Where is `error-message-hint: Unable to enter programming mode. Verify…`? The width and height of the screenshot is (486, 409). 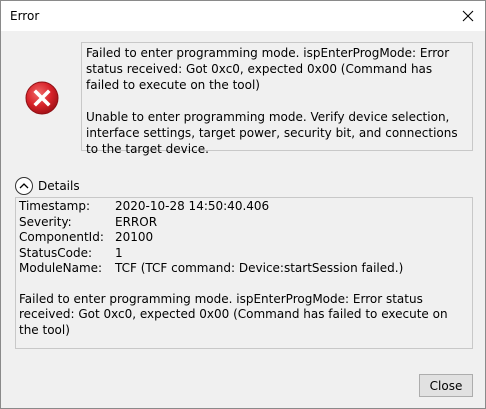 error-message-hint: Unable to enter programming mode. Verify… is located at coordinates (272, 133).